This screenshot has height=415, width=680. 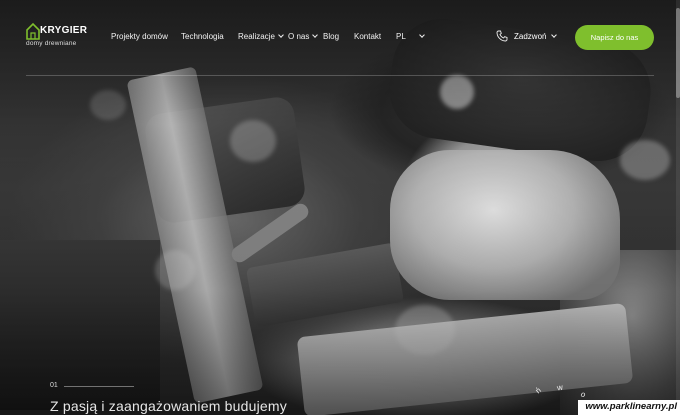 What do you see at coordinates (538, 390) in the screenshot?
I see `circle-letter: ń` at bounding box center [538, 390].